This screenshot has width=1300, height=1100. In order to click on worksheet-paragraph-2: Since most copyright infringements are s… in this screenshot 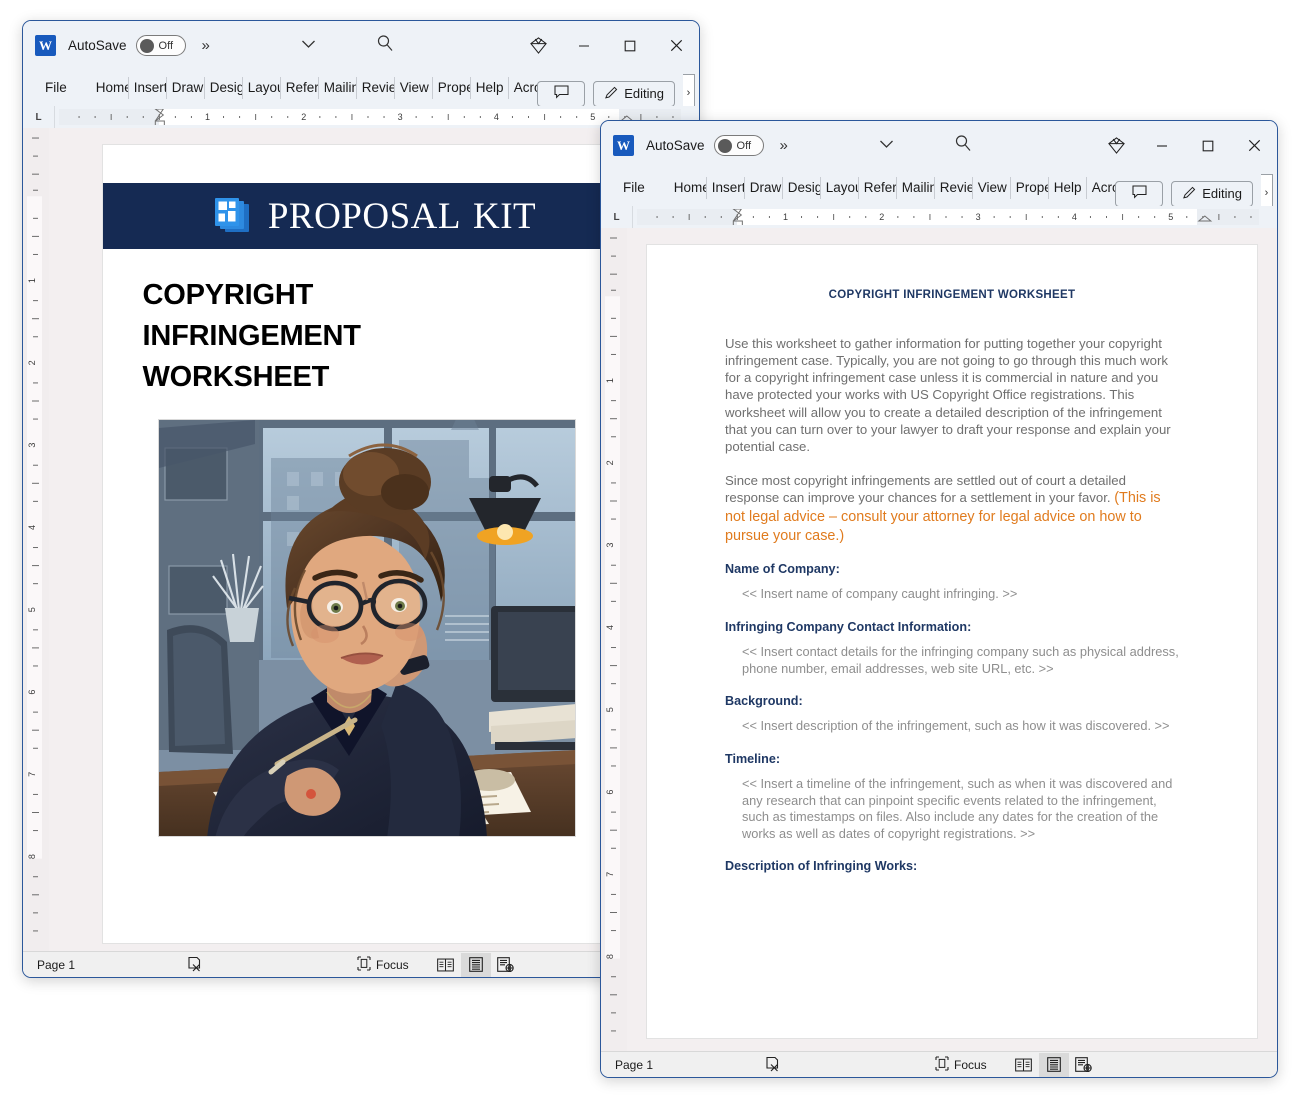, I will do `click(952, 508)`.